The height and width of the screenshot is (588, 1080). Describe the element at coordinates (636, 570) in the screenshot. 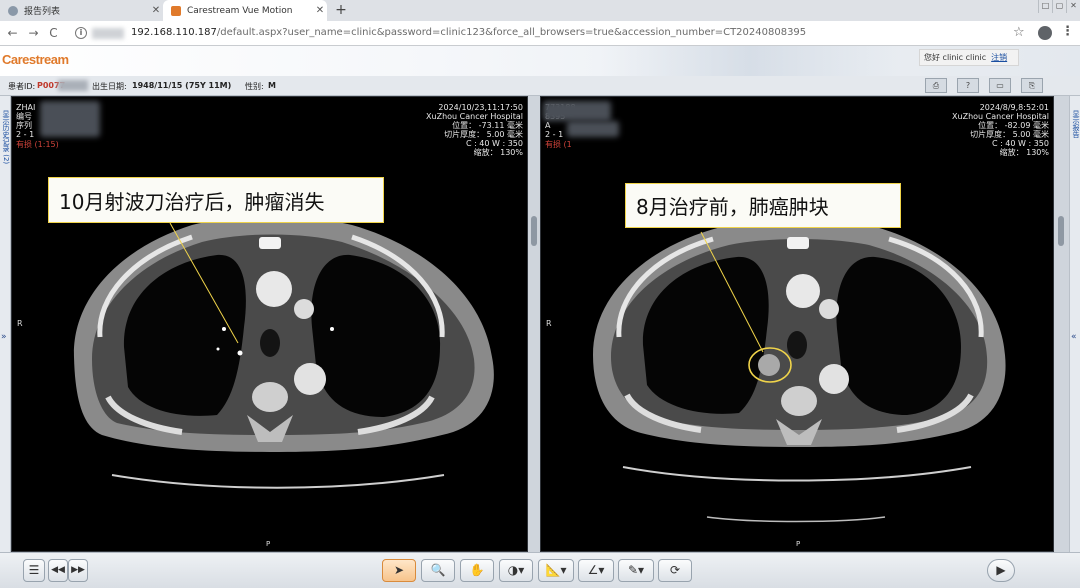

I see `annotate-tool-button: ✎▾` at that location.